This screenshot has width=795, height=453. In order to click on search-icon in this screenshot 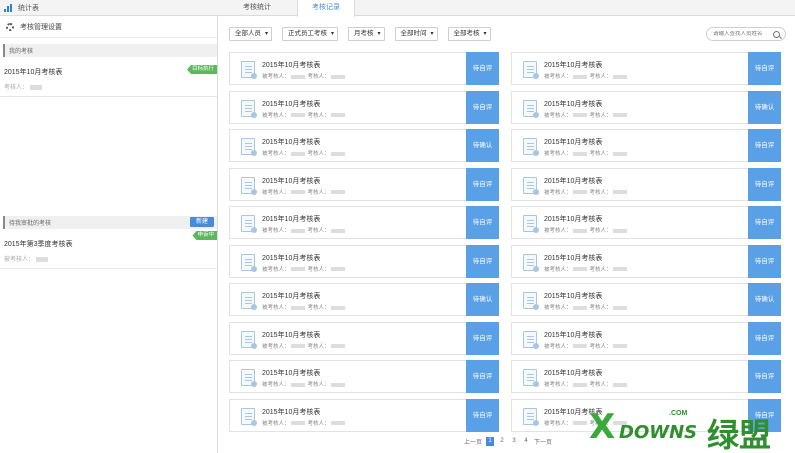, I will do `click(776, 34)`.